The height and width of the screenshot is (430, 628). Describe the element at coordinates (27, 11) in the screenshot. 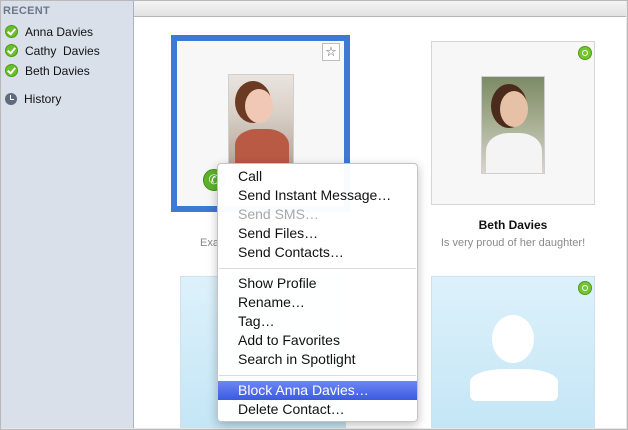

I see `sidebar-heading-recent: RECENT` at that location.